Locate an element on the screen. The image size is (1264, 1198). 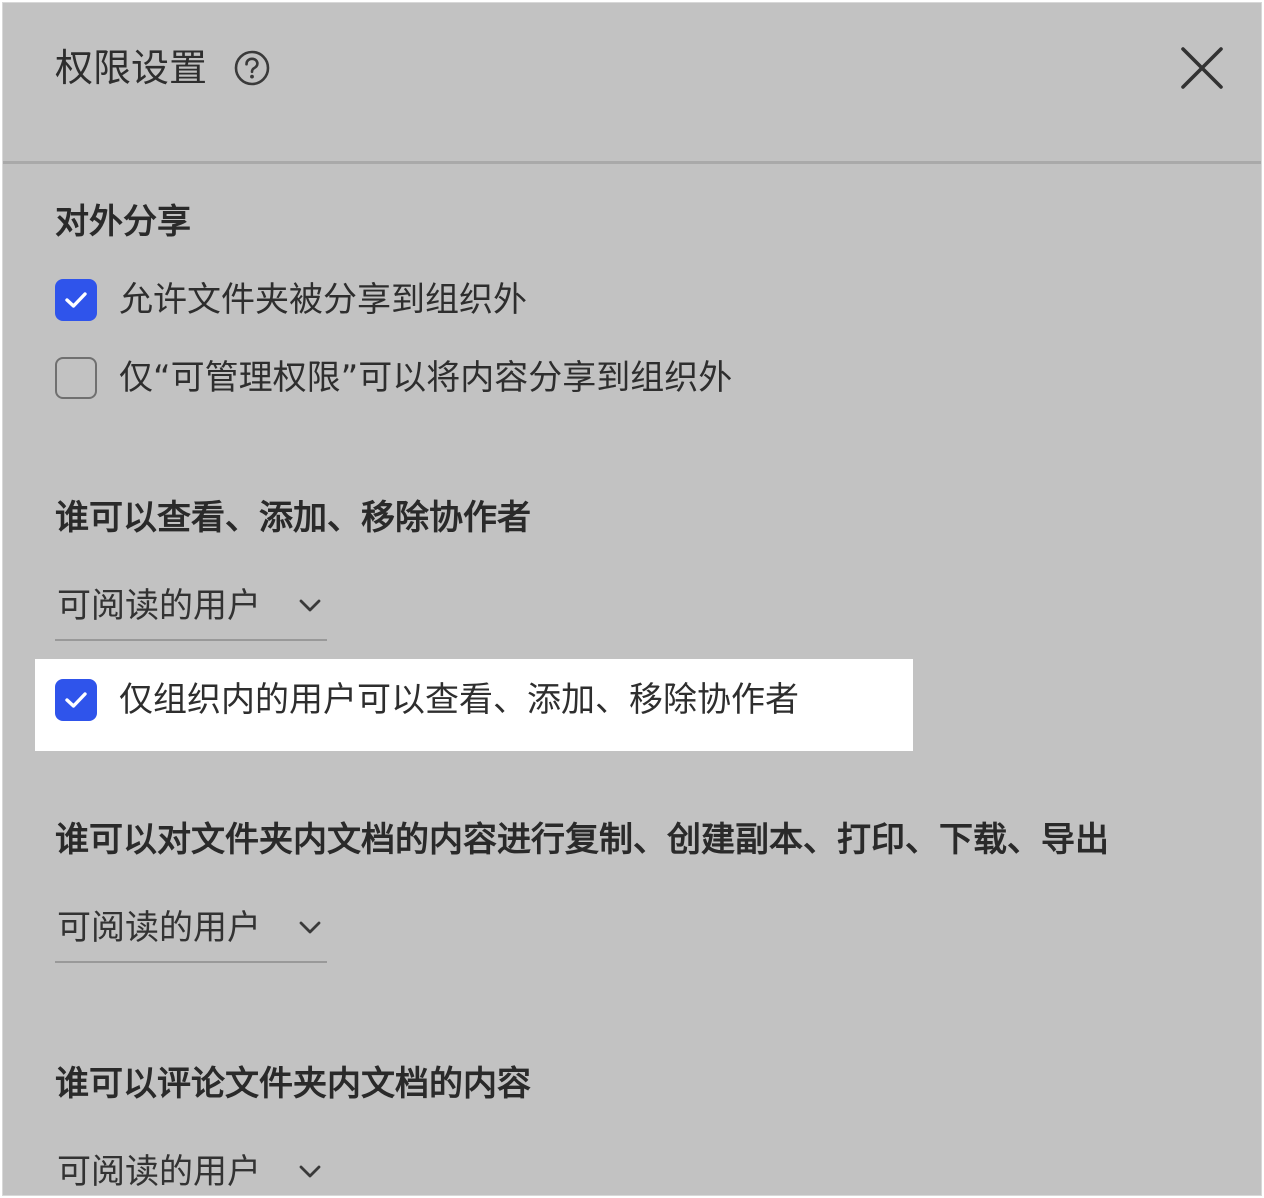
comment-permission-value: 可阅读的用户 is located at coordinates (159, 1172).